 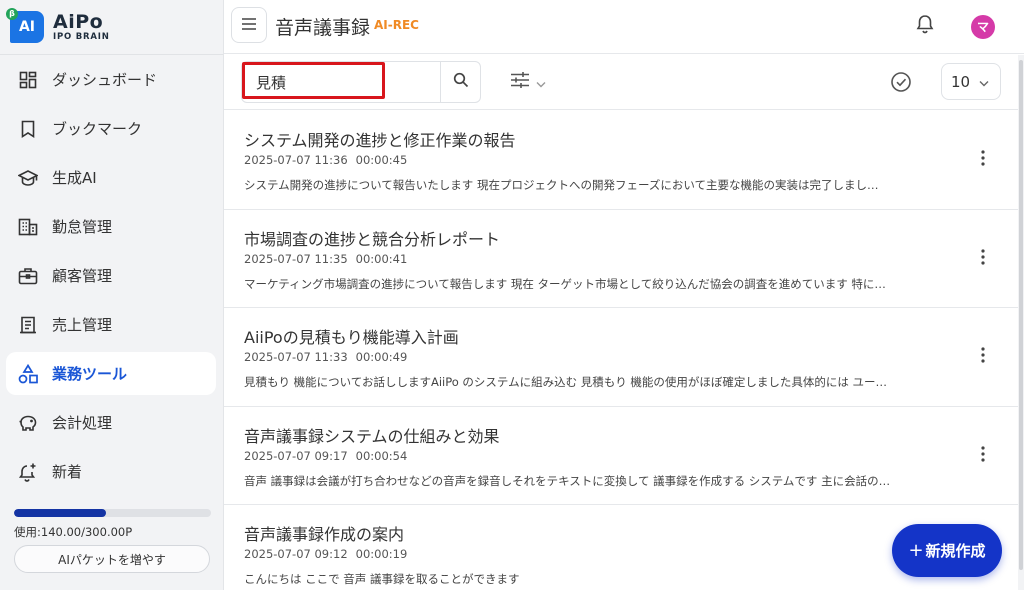 What do you see at coordinates (324, 534) in the screenshot?
I see `record-title: 音声議事録作成の案内` at bounding box center [324, 534].